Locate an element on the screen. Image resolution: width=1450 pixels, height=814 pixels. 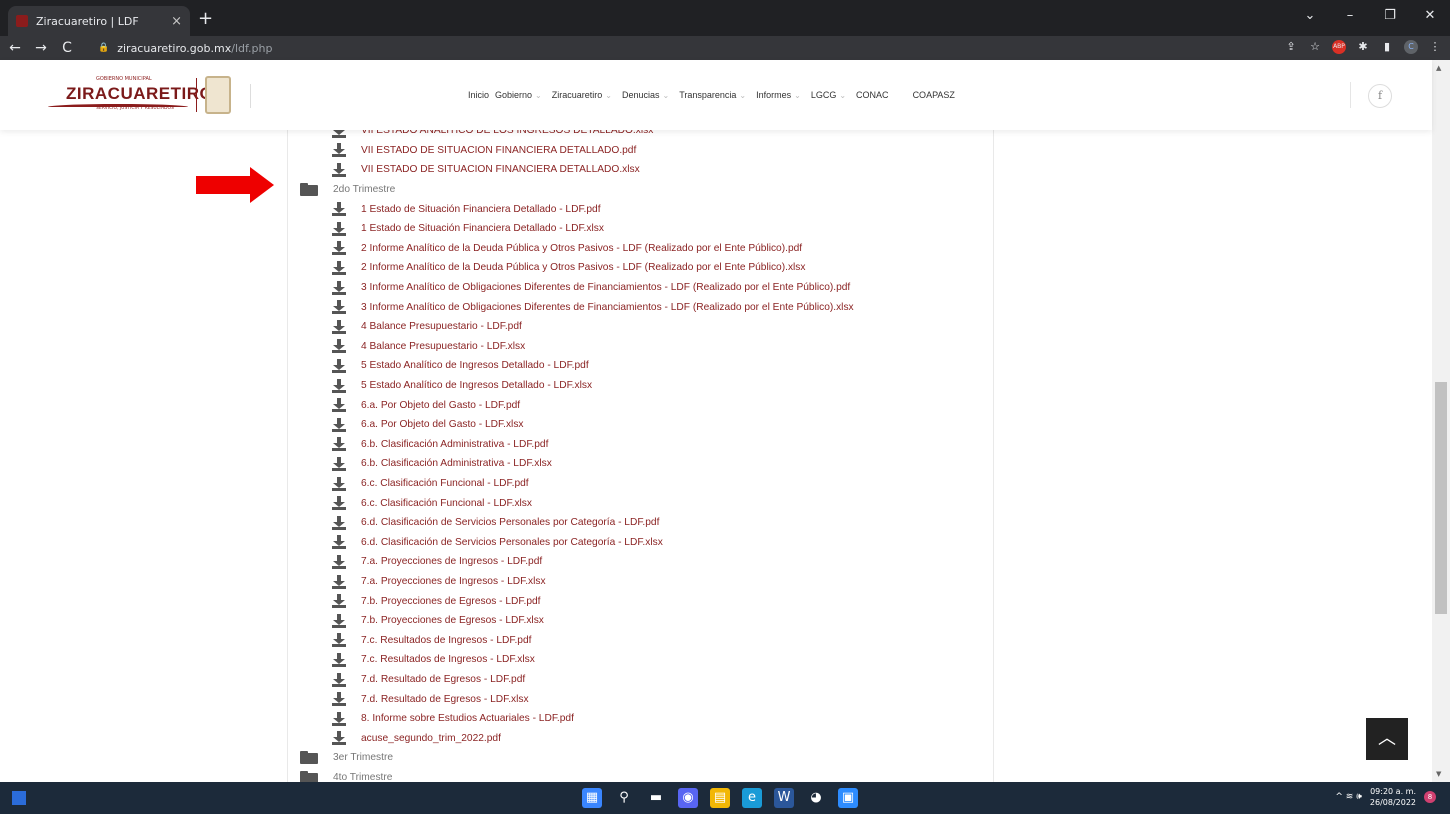
system-tray: ^ ≋ 🕪 09:20 a. m. 26/08/2022 8 is located at coordinates (1385, 797).